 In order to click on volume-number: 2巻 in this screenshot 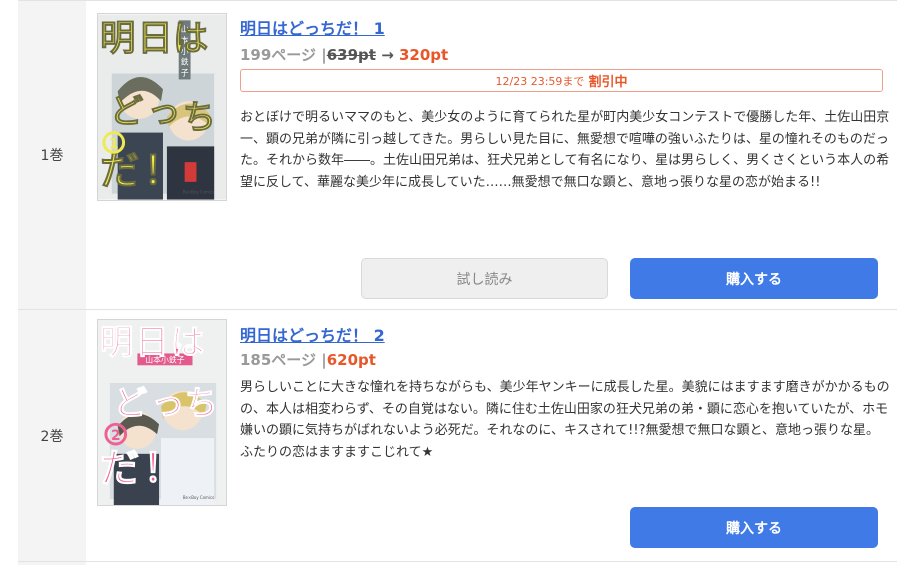, I will do `click(52, 435)`.